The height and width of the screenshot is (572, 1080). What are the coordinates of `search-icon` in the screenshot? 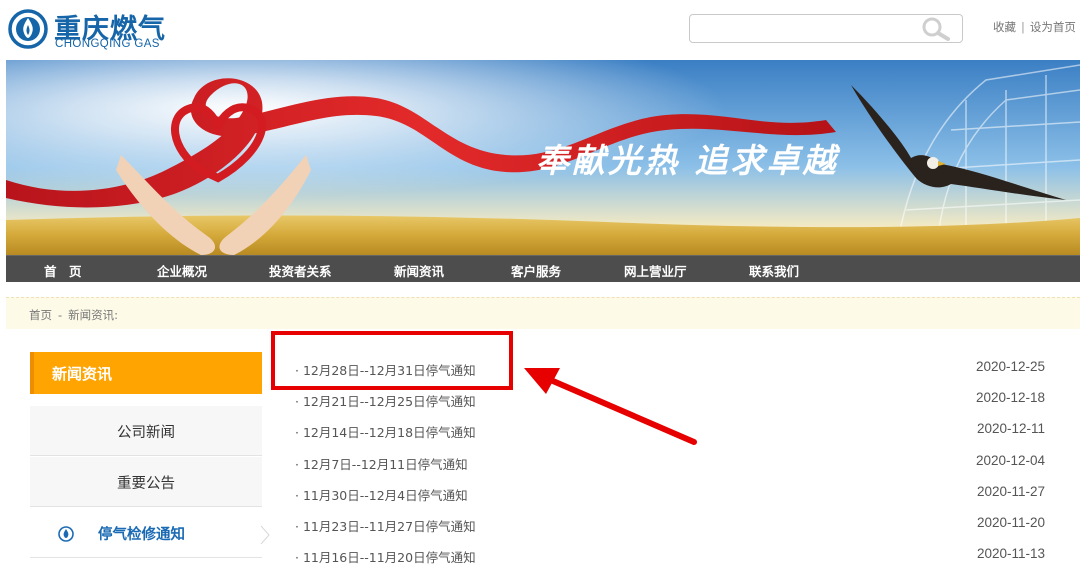 It's located at (936, 29).